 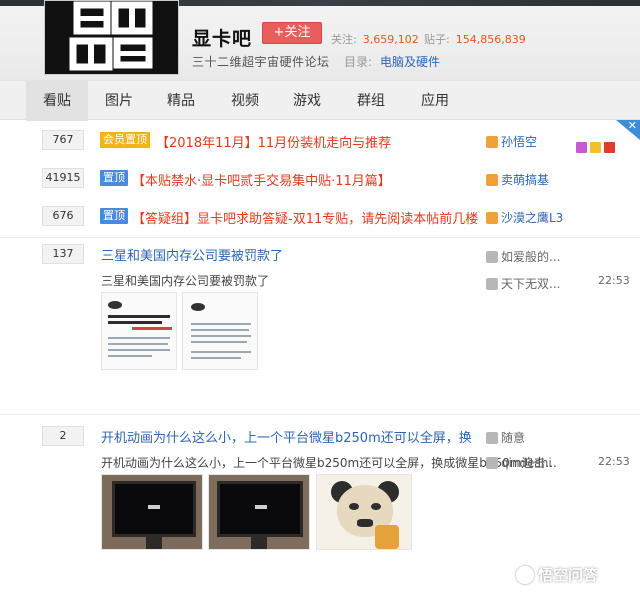 What do you see at coordinates (490, 39) in the screenshot?
I see `posts-count: 154,856,839` at bounding box center [490, 39].